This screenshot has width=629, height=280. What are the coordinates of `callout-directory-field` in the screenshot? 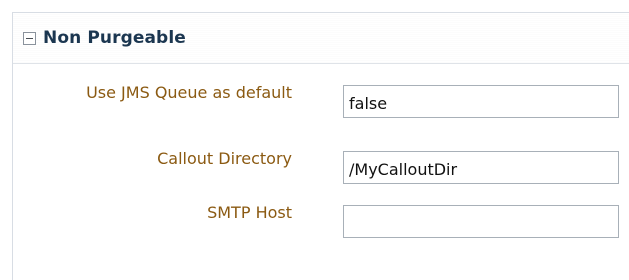 It's located at (481, 167).